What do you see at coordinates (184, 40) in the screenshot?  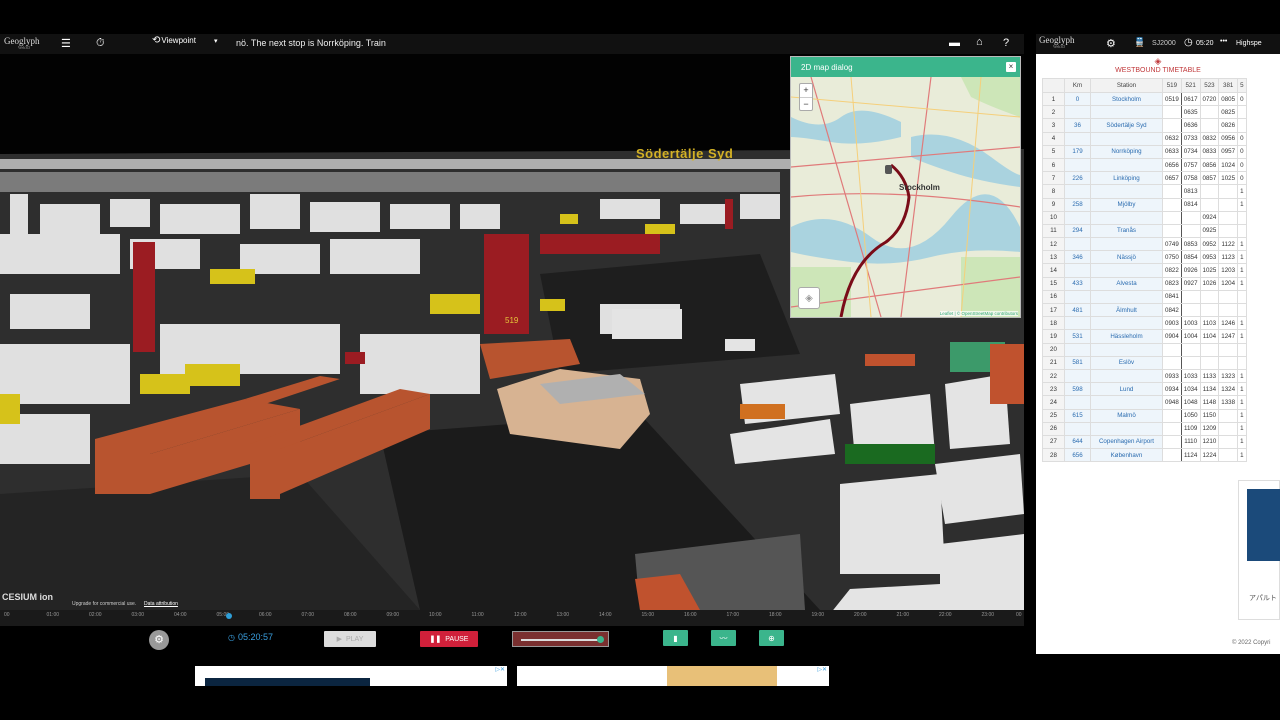 I see `viewpoint-selector: ⟲ Viewpoint ▾` at bounding box center [184, 40].